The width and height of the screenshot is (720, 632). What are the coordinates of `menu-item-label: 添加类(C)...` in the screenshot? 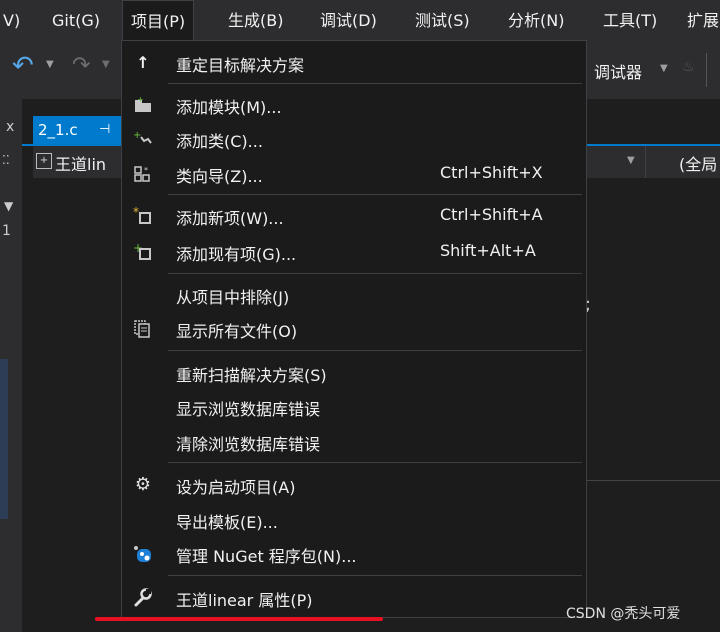 It's located at (219, 141).